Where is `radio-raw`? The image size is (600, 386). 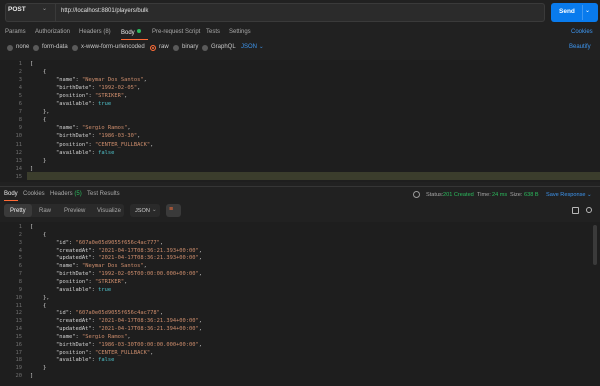
radio-raw is located at coordinates (153, 48).